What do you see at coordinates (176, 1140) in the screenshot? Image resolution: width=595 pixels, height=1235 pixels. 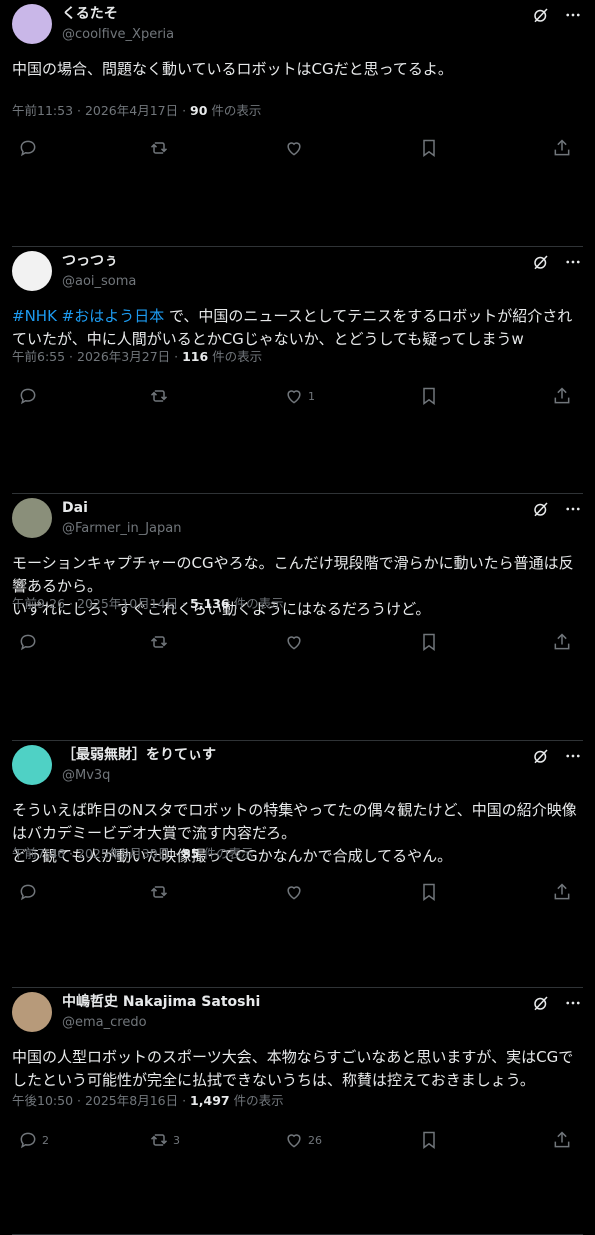 I see `action-count: 3` at bounding box center [176, 1140].